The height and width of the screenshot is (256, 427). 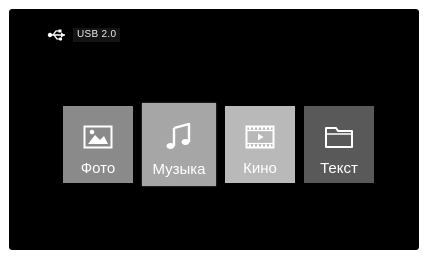 I want to click on video-icon, so click(x=260, y=137).